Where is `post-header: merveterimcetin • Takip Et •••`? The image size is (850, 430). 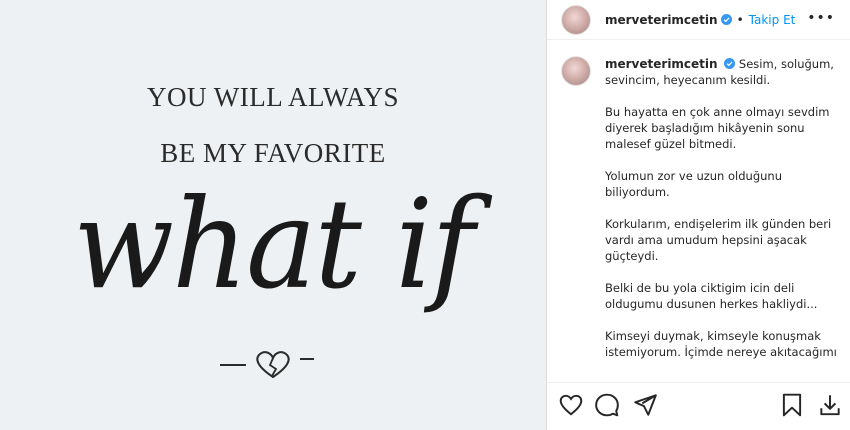 post-header: merveterimcetin • Takip Et ••• is located at coordinates (698, 20).